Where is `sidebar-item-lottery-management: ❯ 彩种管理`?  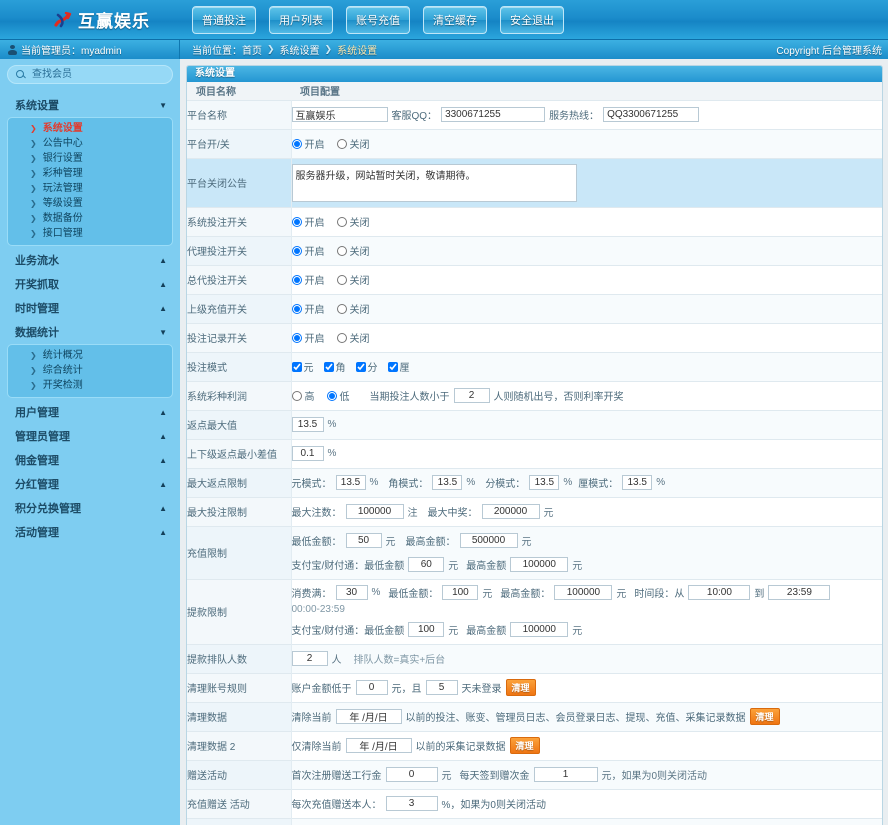
sidebar-item-lottery-management: ❯ 彩种管理 is located at coordinates (90, 174).